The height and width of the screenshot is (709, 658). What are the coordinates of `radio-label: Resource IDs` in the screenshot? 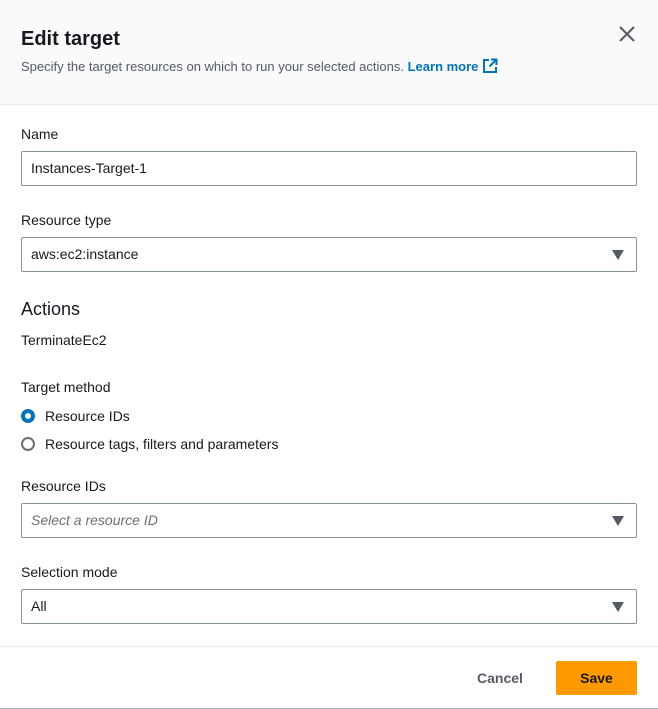 It's located at (87, 416).